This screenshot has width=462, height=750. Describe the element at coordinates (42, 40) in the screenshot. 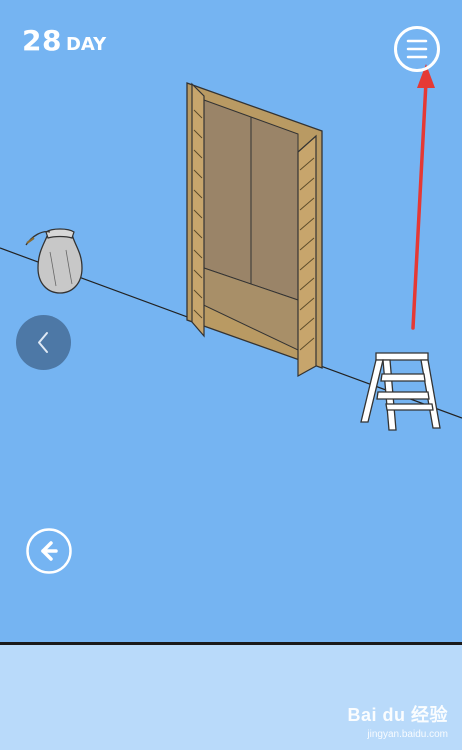

I see `day-number: 28` at that location.